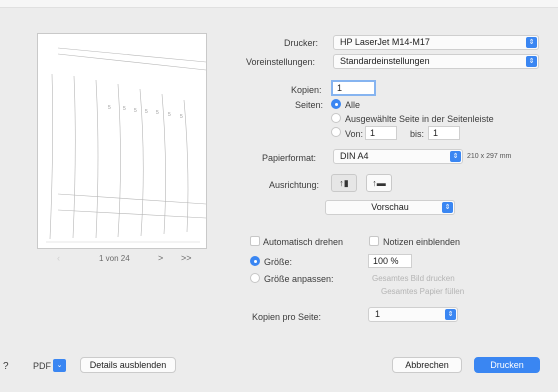 This screenshot has width=558, height=392. I want to click on section-value: Vorschau, so click(390, 207).